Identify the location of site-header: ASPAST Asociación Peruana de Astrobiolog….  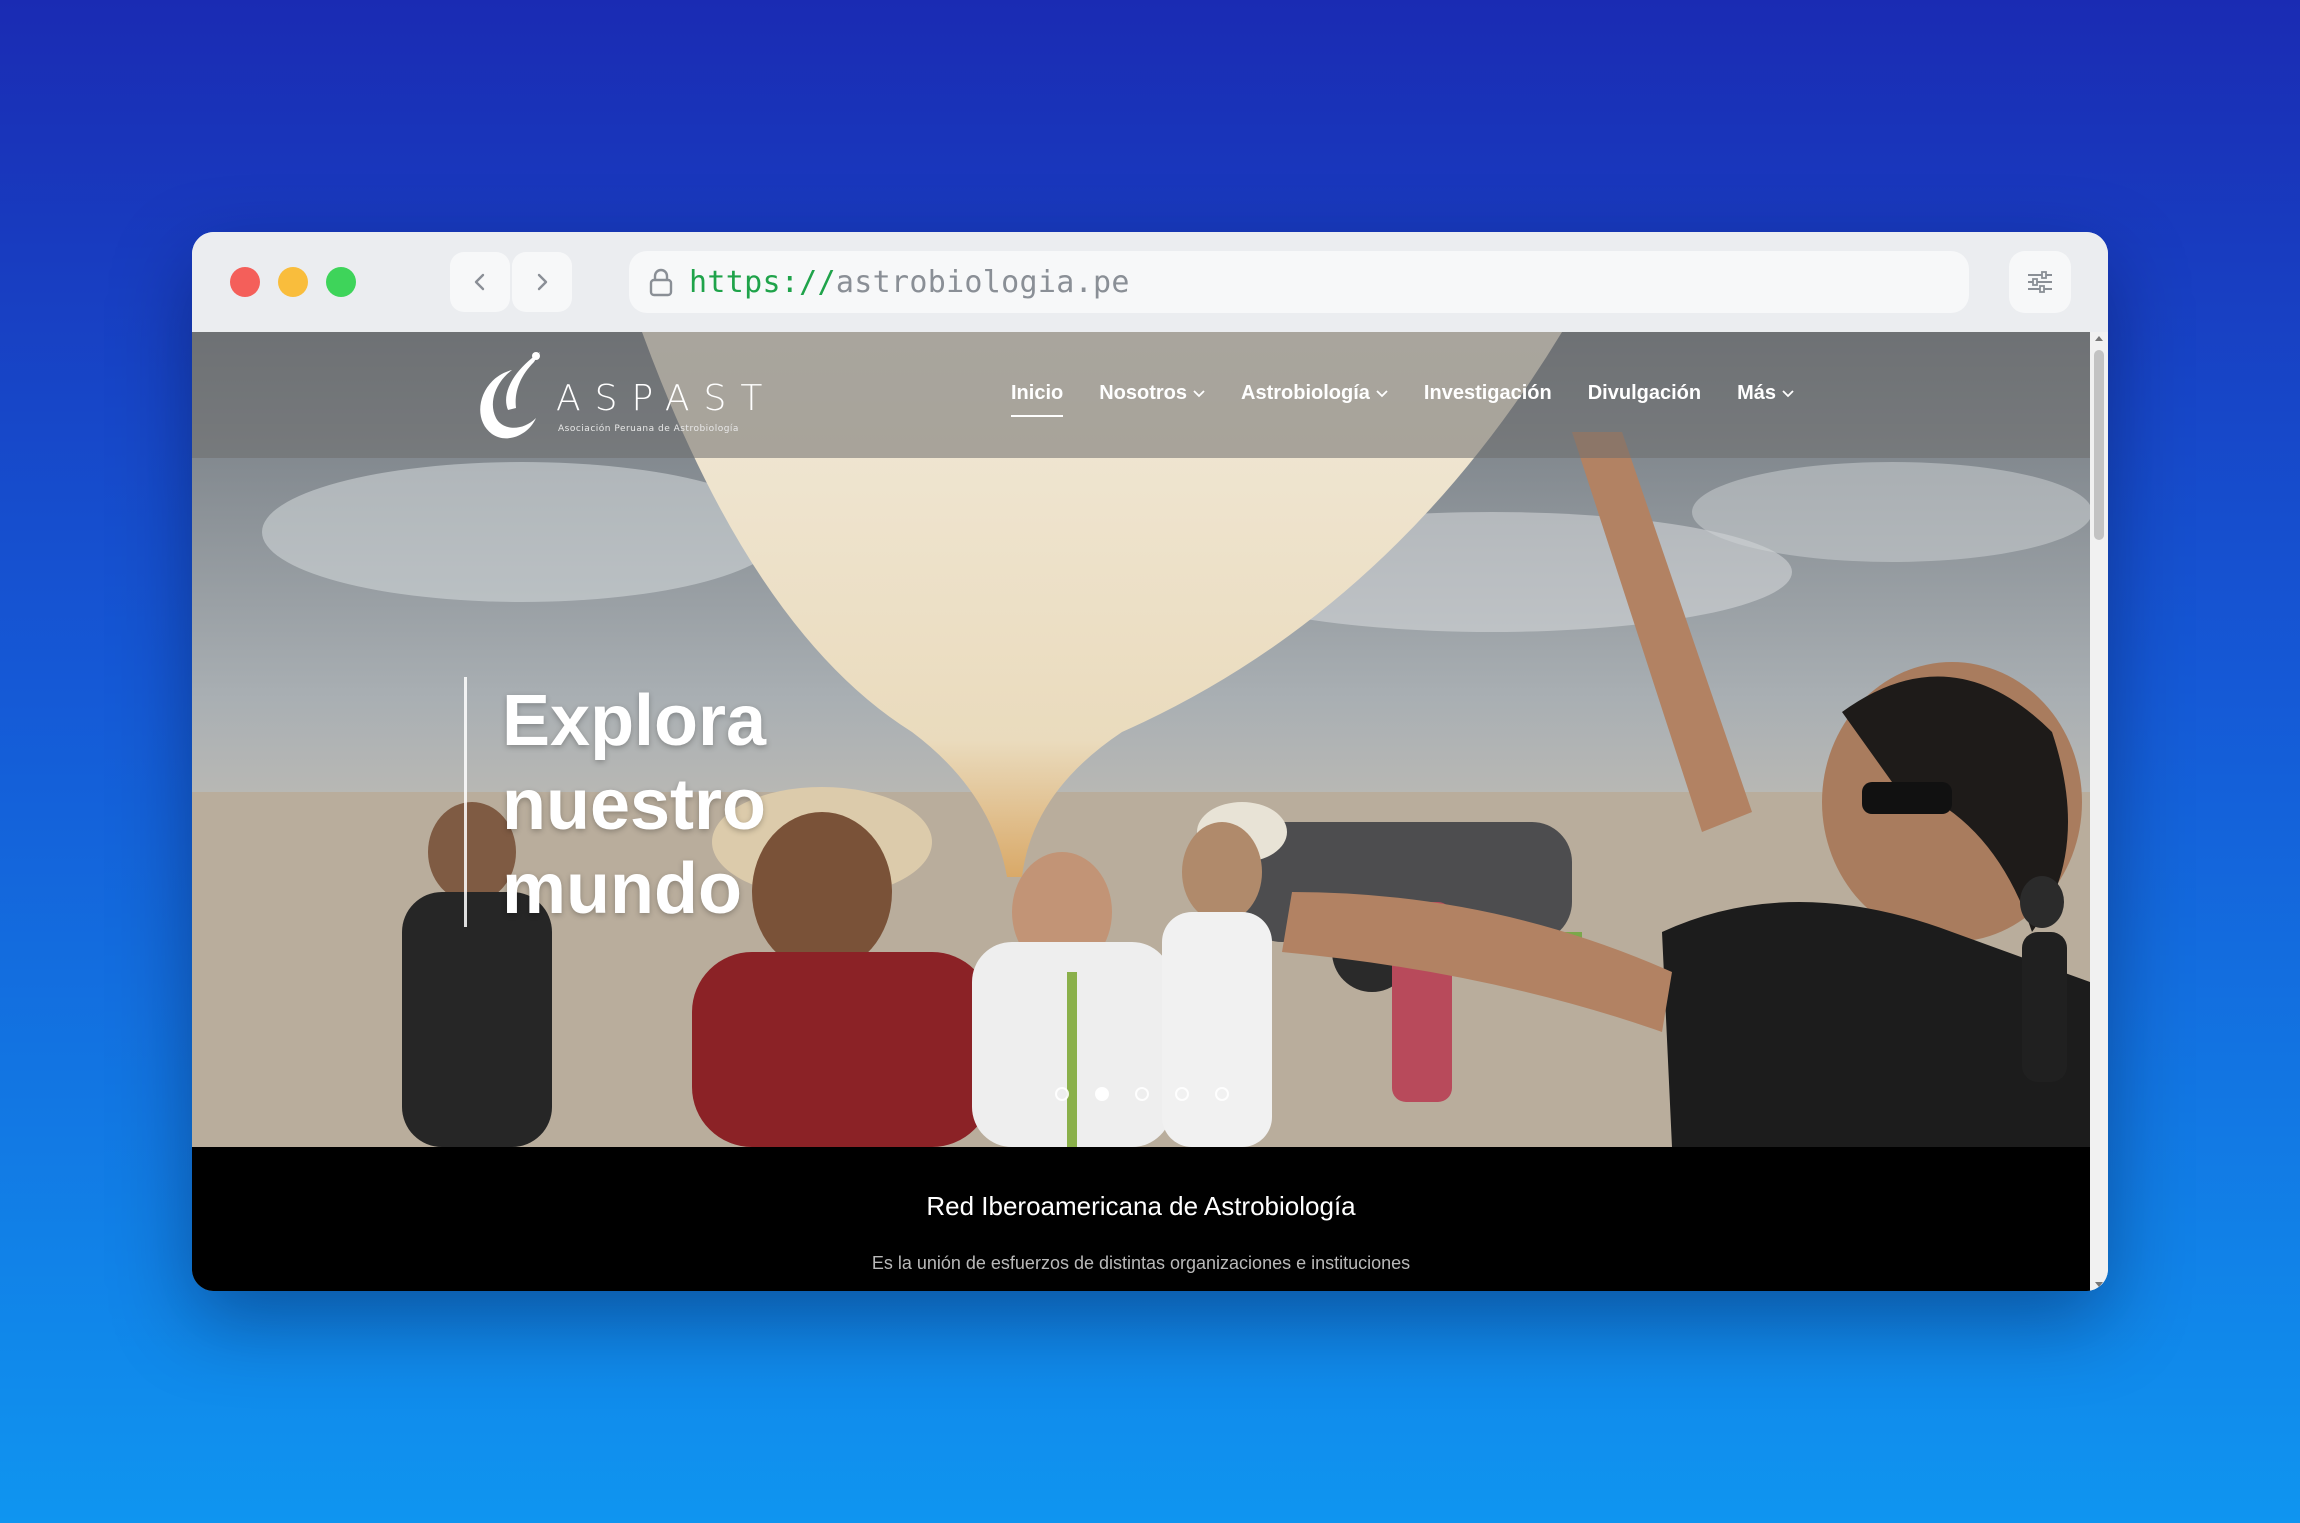
(1141, 395).